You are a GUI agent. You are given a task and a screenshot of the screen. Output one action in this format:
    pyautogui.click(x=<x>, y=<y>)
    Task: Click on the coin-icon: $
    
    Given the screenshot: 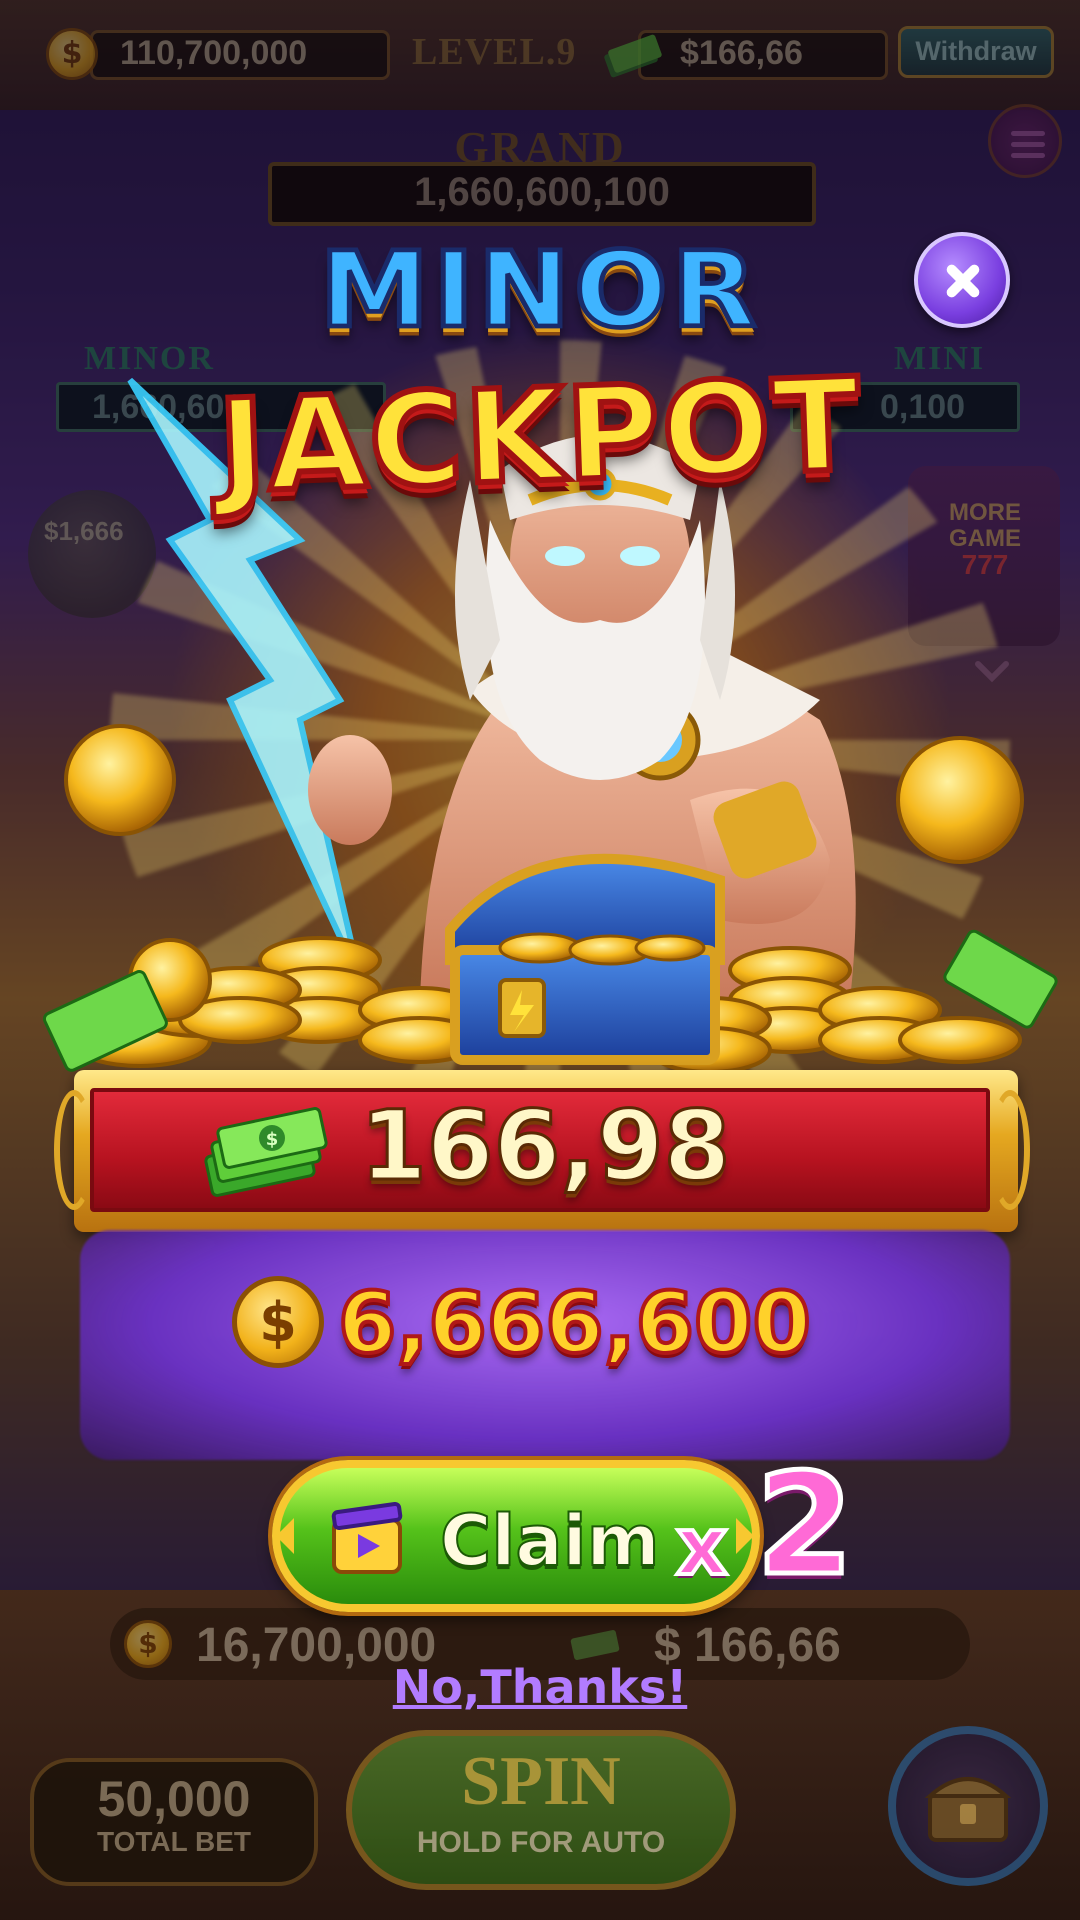 What is the action you would take?
    pyautogui.click(x=278, y=1322)
    